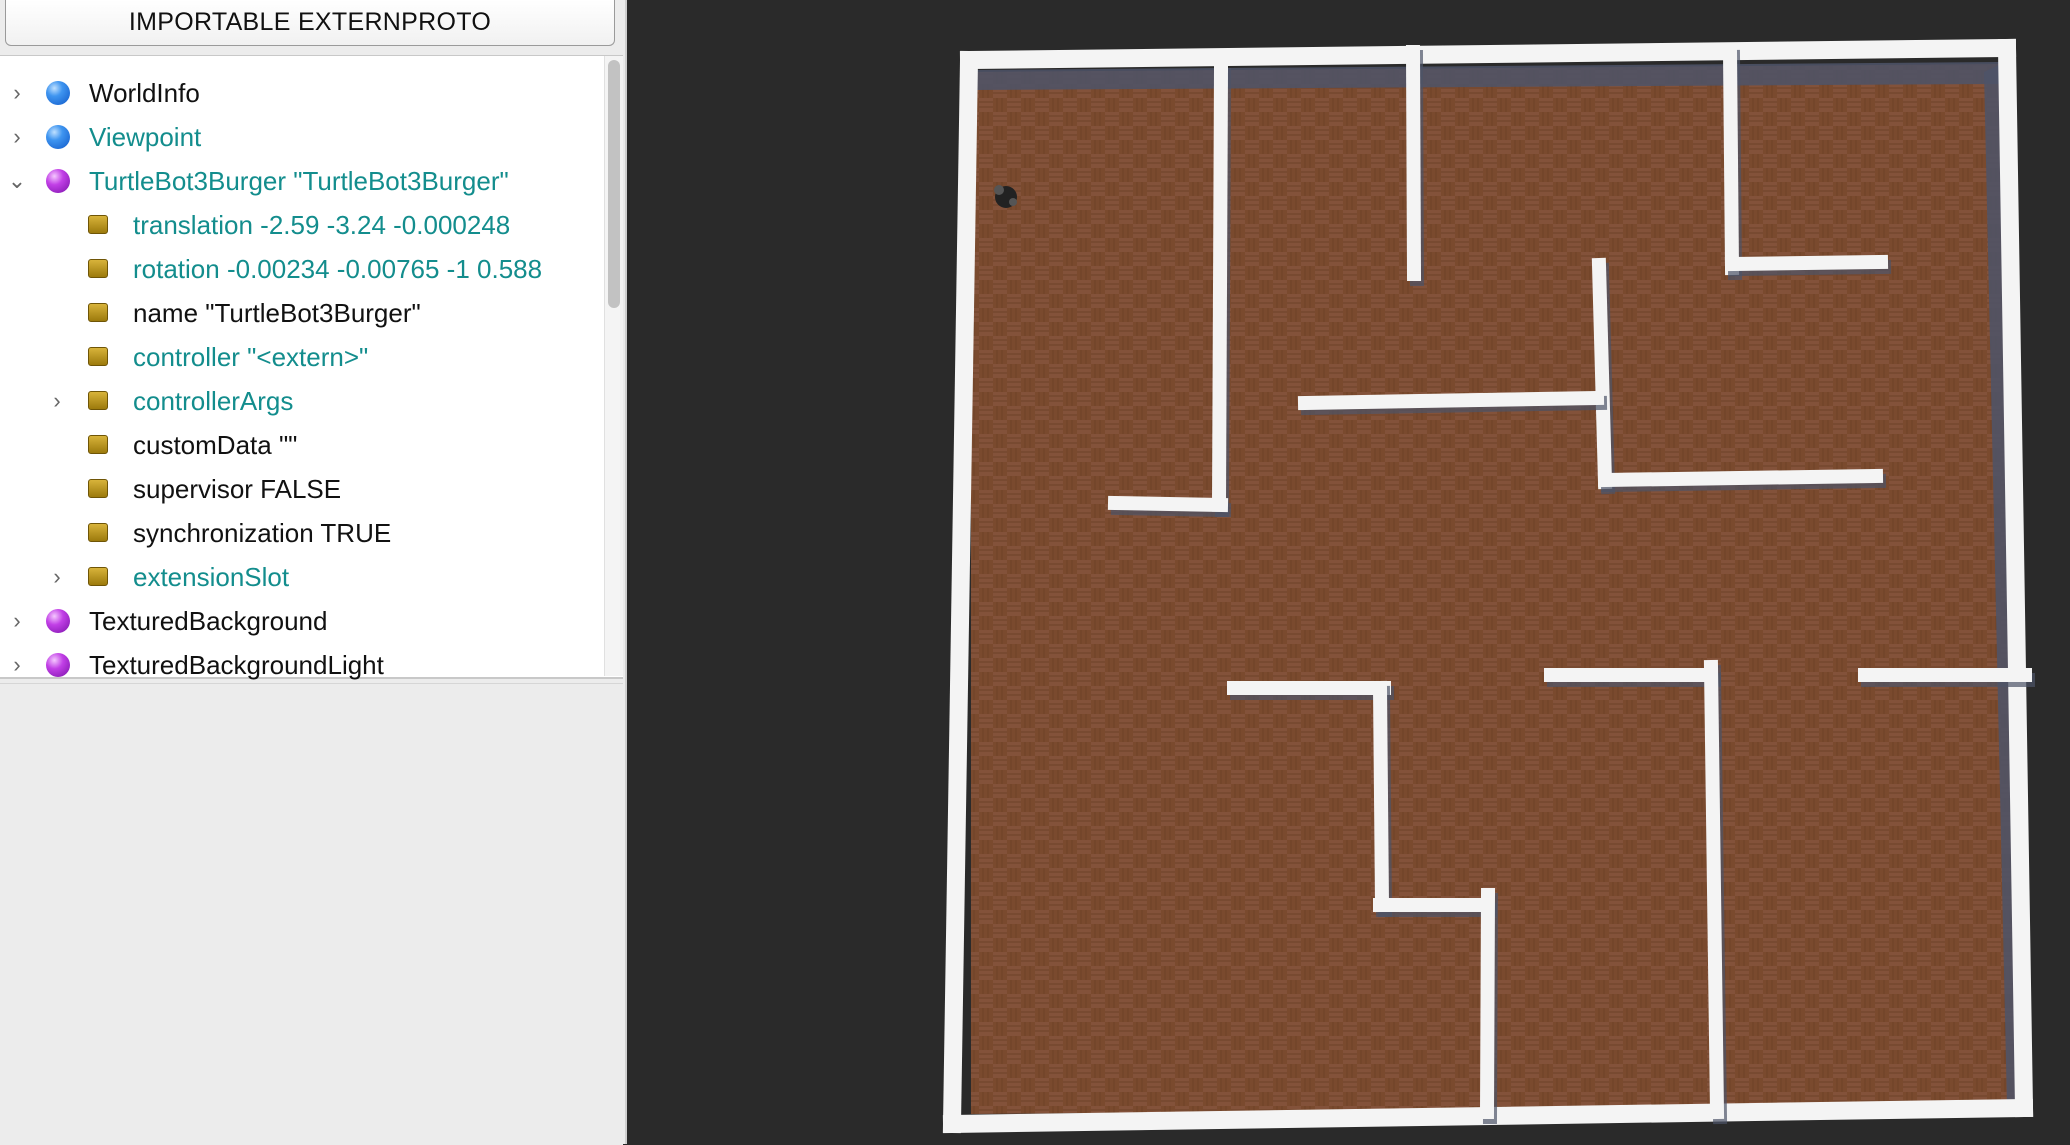  What do you see at coordinates (211, 577) in the screenshot?
I see `tree-row-label: extensionSlot` at bounding box center [211, 577].